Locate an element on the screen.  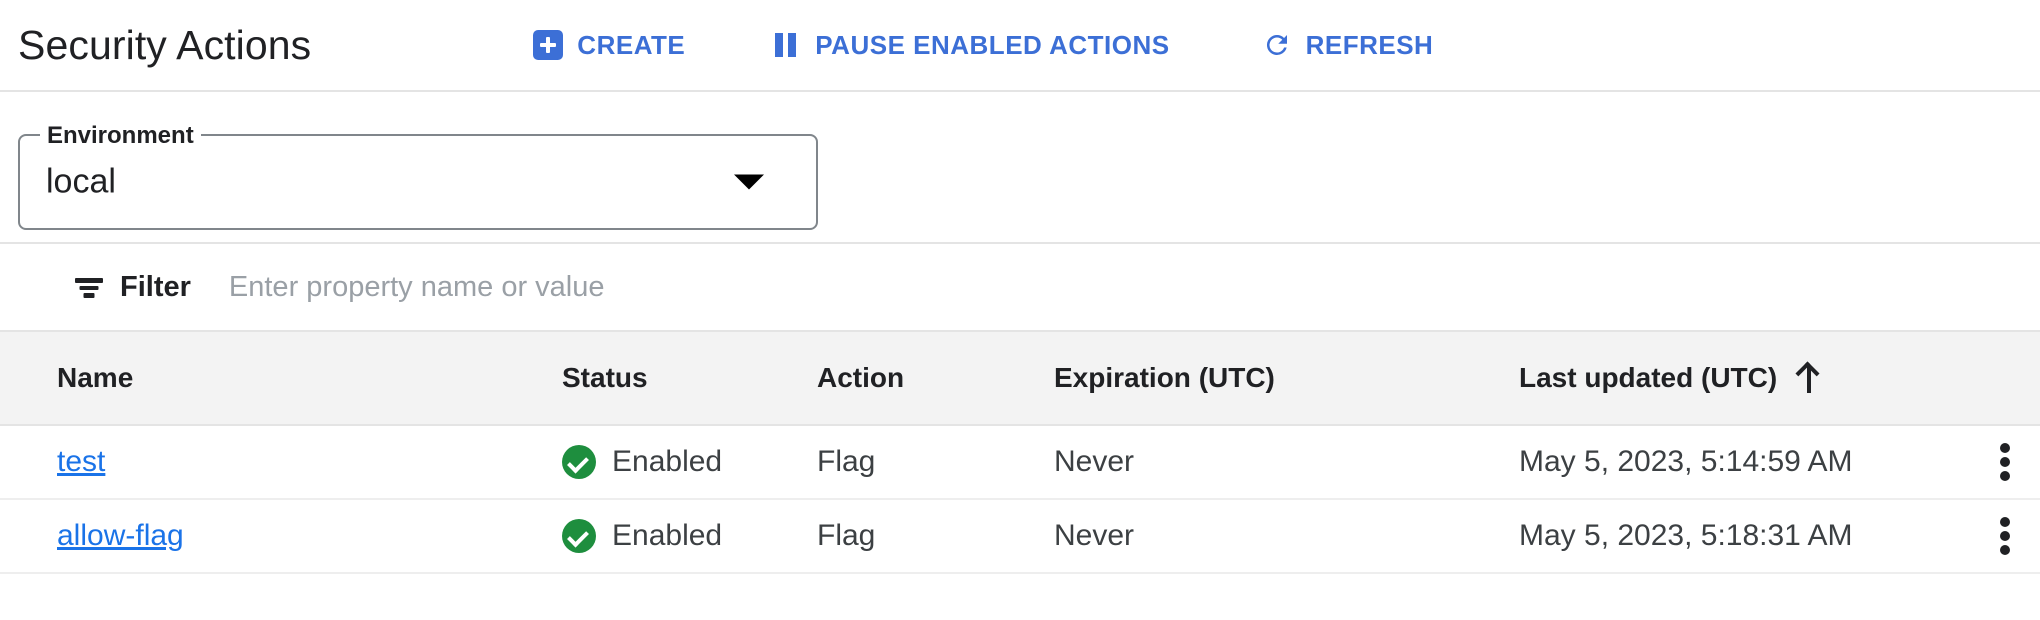
last-updated-label: May 5, 2023, 5:14:59 AM is located at coordinates (1686, 461).